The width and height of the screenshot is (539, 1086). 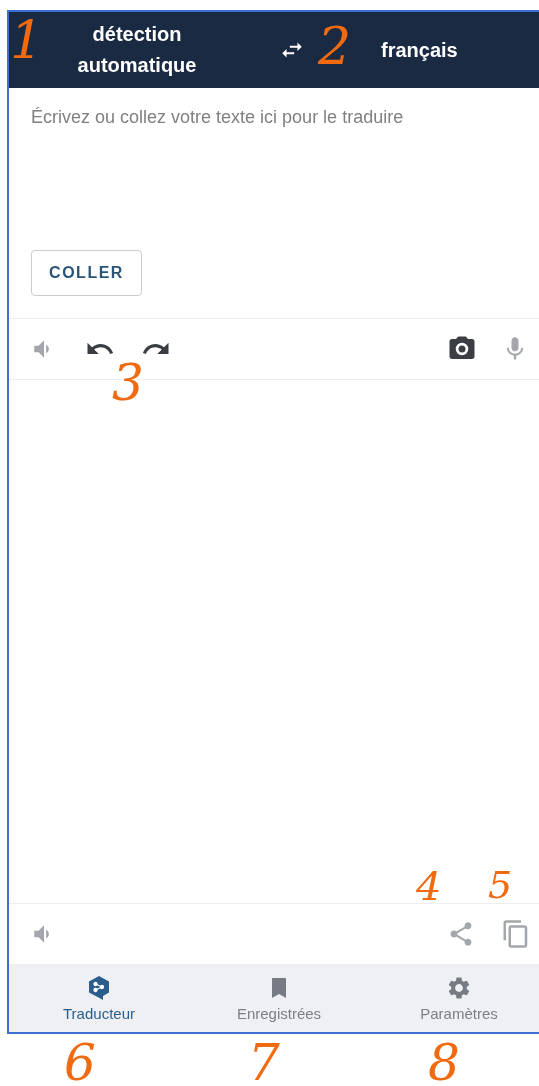 What do you see at coordinates (335, 46) in the screenshot?
I see `annotation-number: 2` at bounding box center [335, 46].